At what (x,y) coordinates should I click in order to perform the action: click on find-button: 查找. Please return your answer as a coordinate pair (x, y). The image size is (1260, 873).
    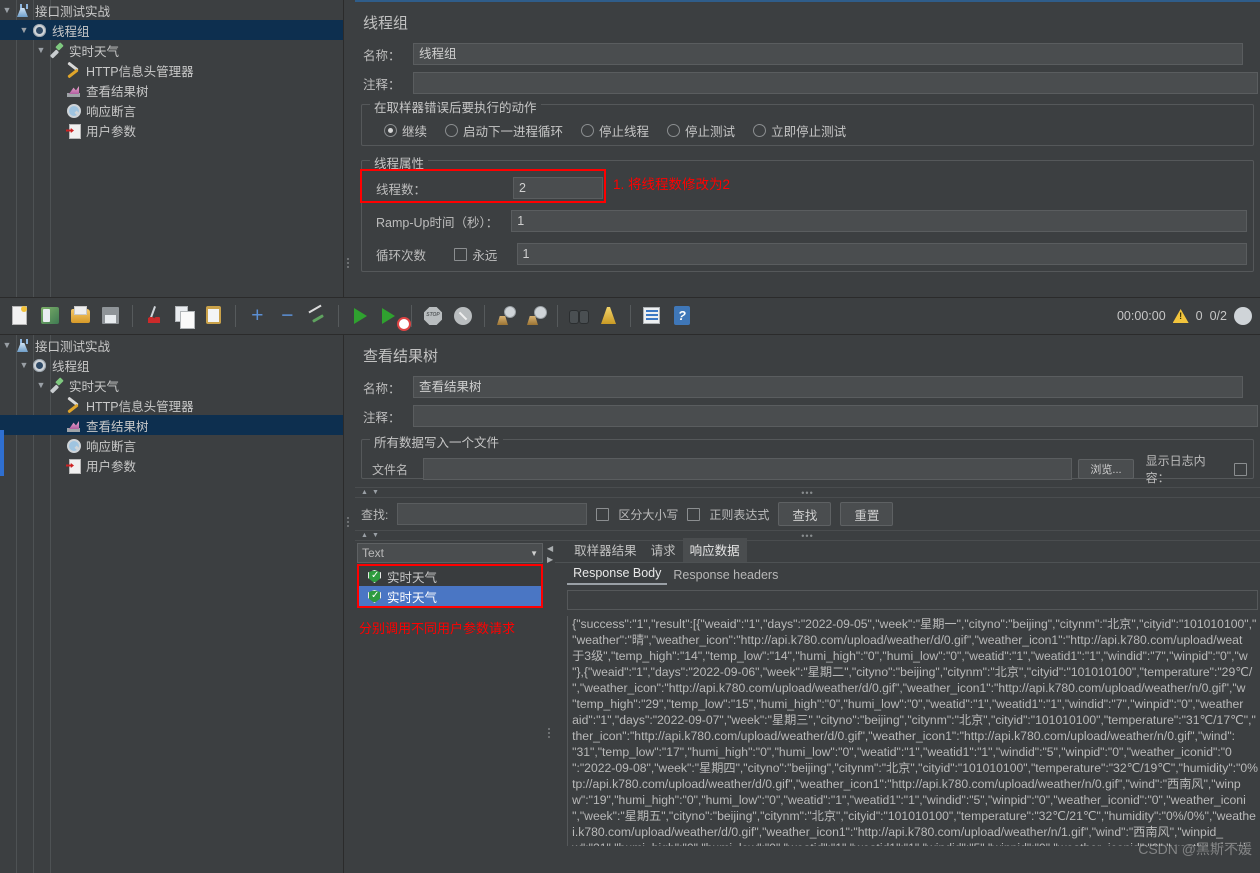
    Looking at the image, I should click on (805, 514).